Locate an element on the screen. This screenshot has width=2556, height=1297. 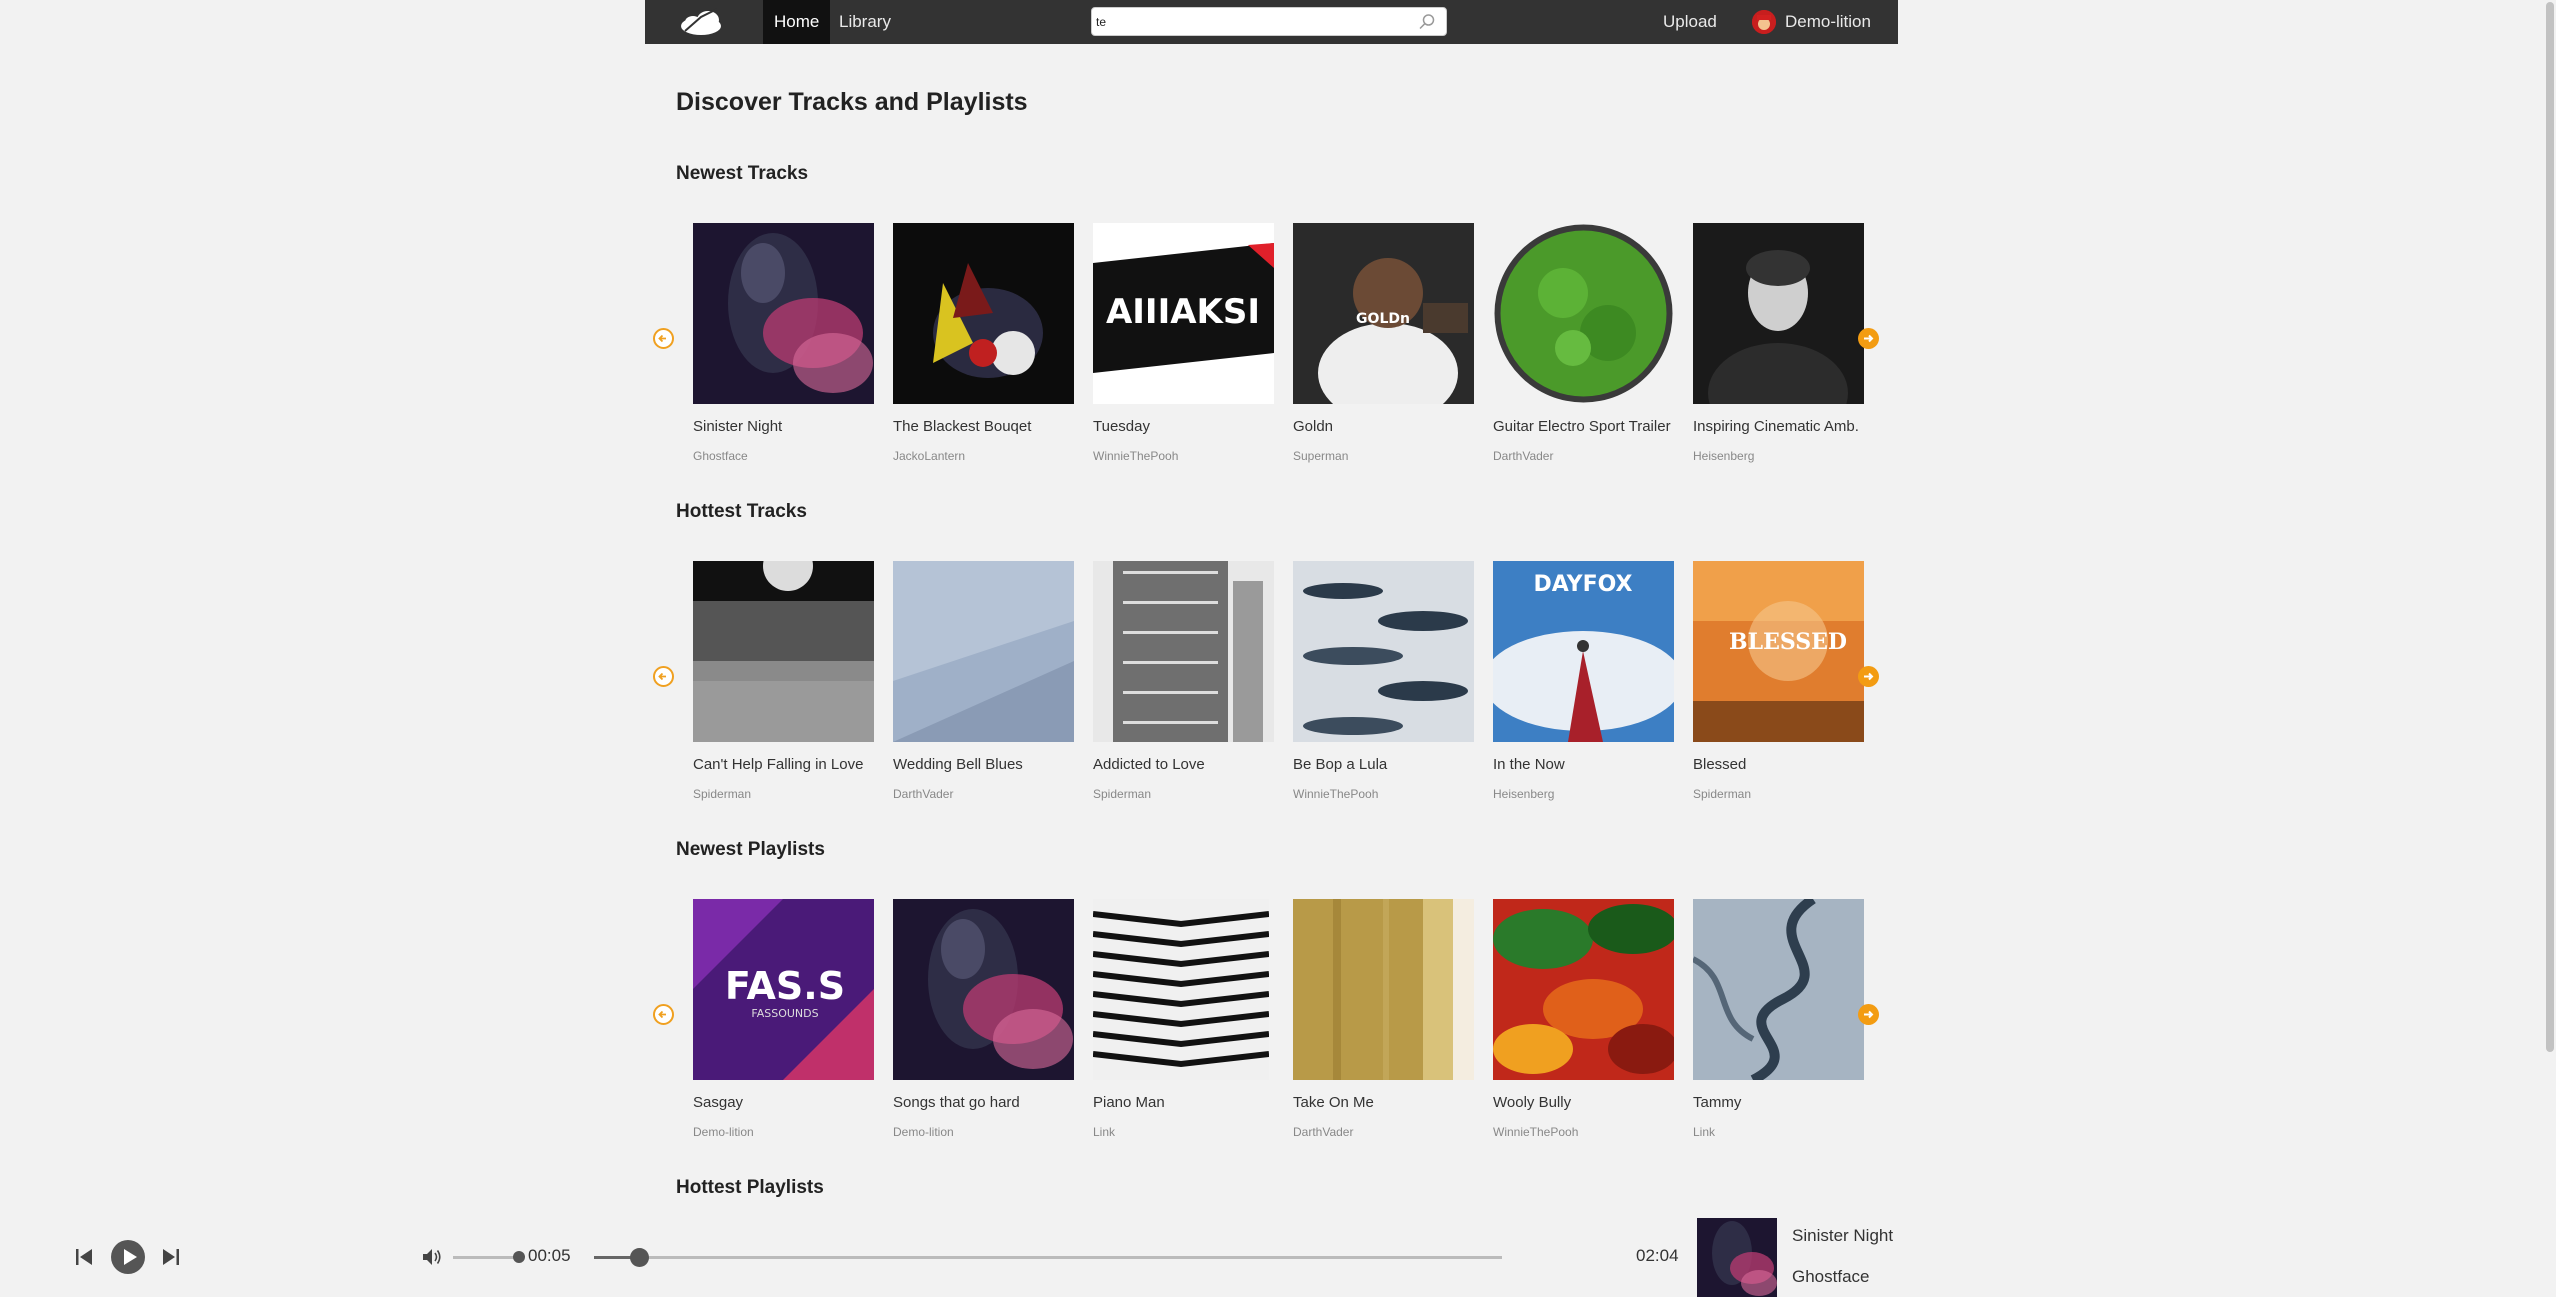
card-title: Be Bop a Lula is located at coordinates (1393, 764).